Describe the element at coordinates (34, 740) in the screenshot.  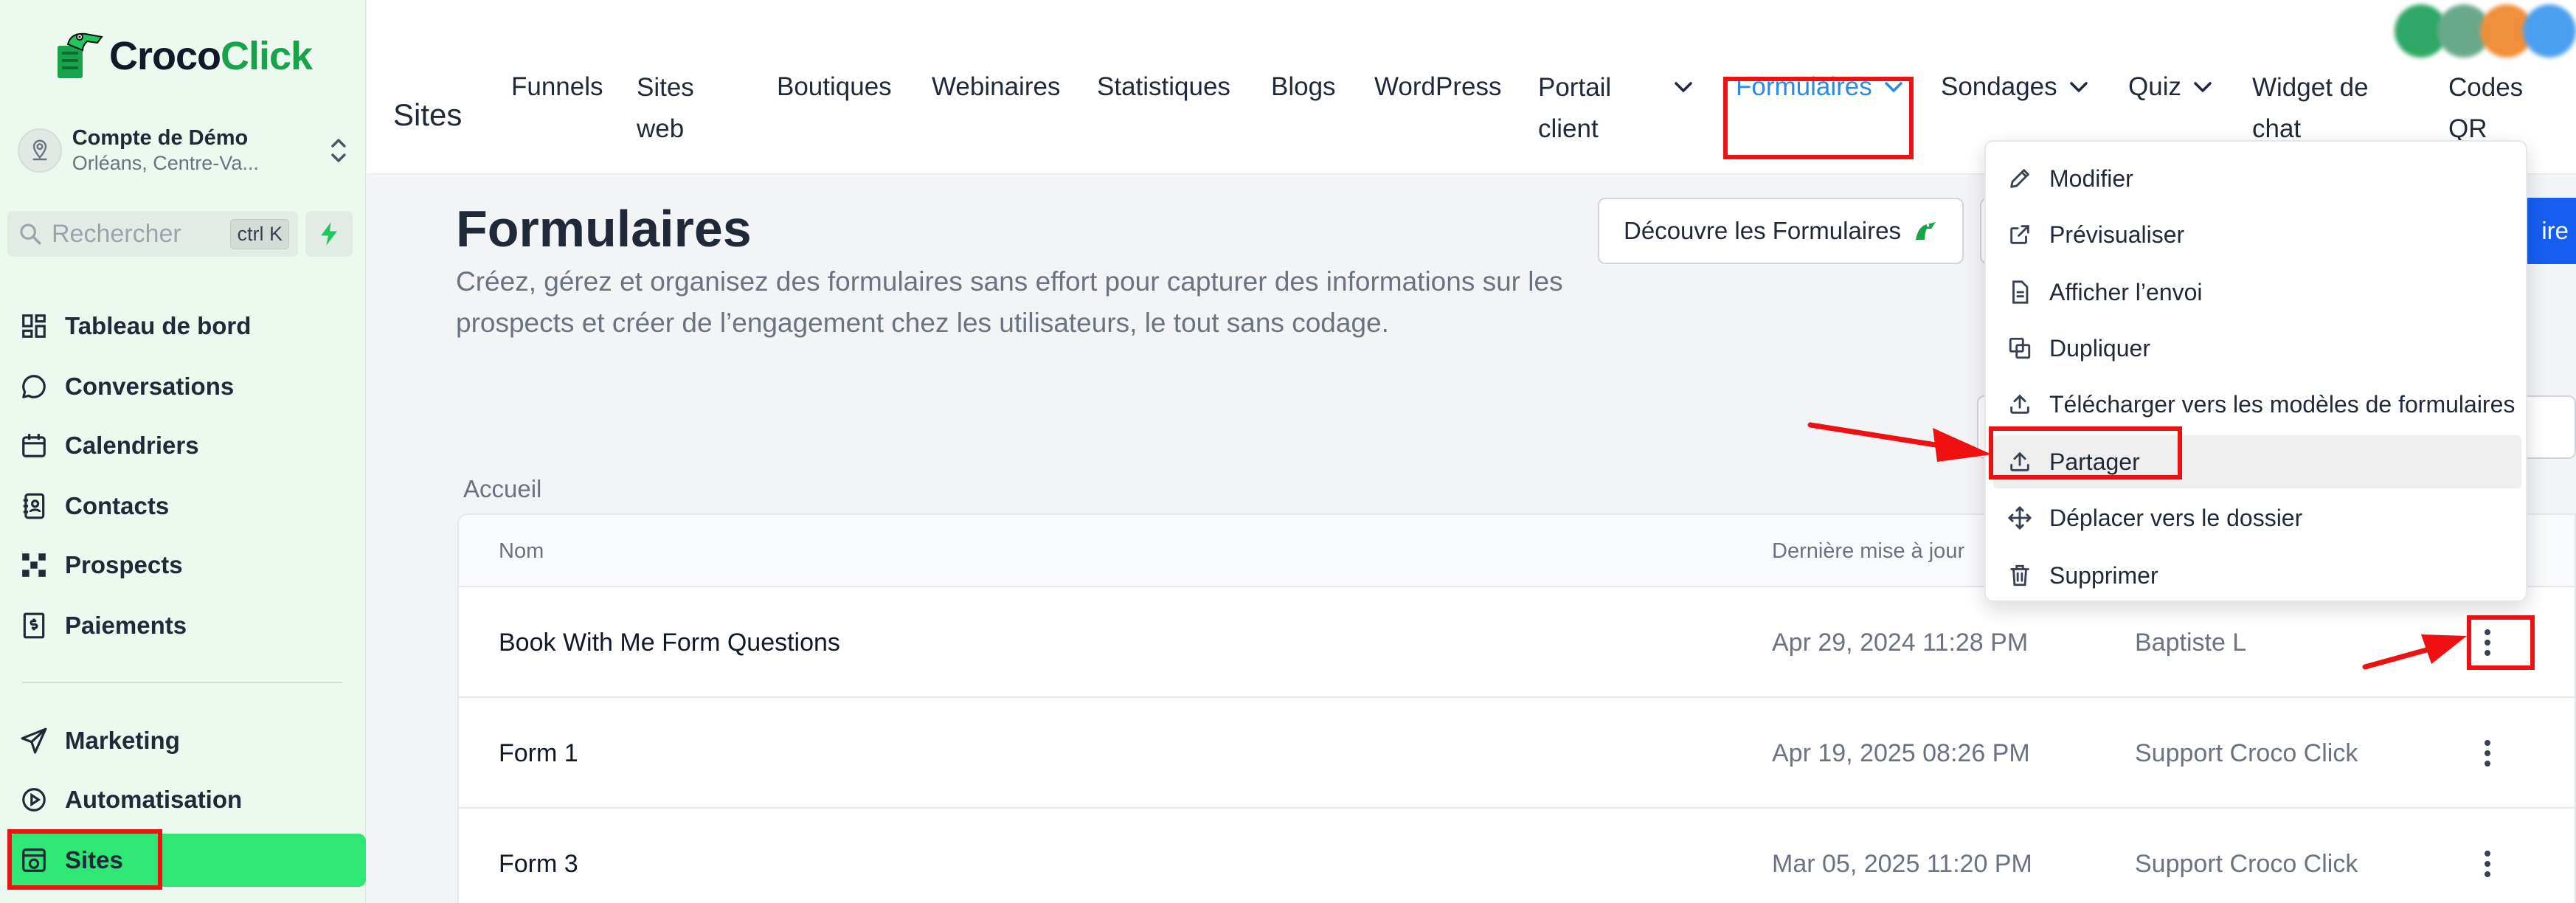
I see `send-icon` at that location.